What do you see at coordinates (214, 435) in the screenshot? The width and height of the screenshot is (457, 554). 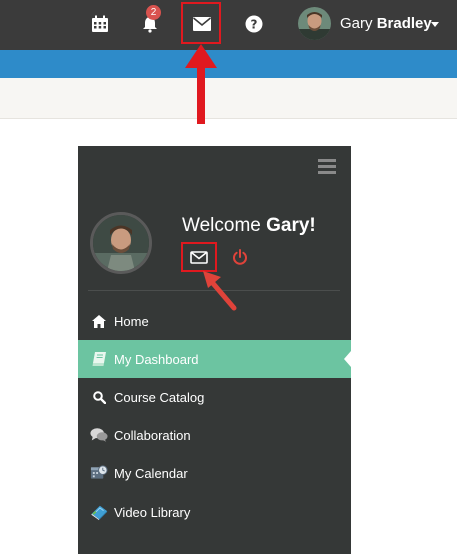 I see `sidebar-item-collaboration: Collaboration` at bounding box center [214, 435].